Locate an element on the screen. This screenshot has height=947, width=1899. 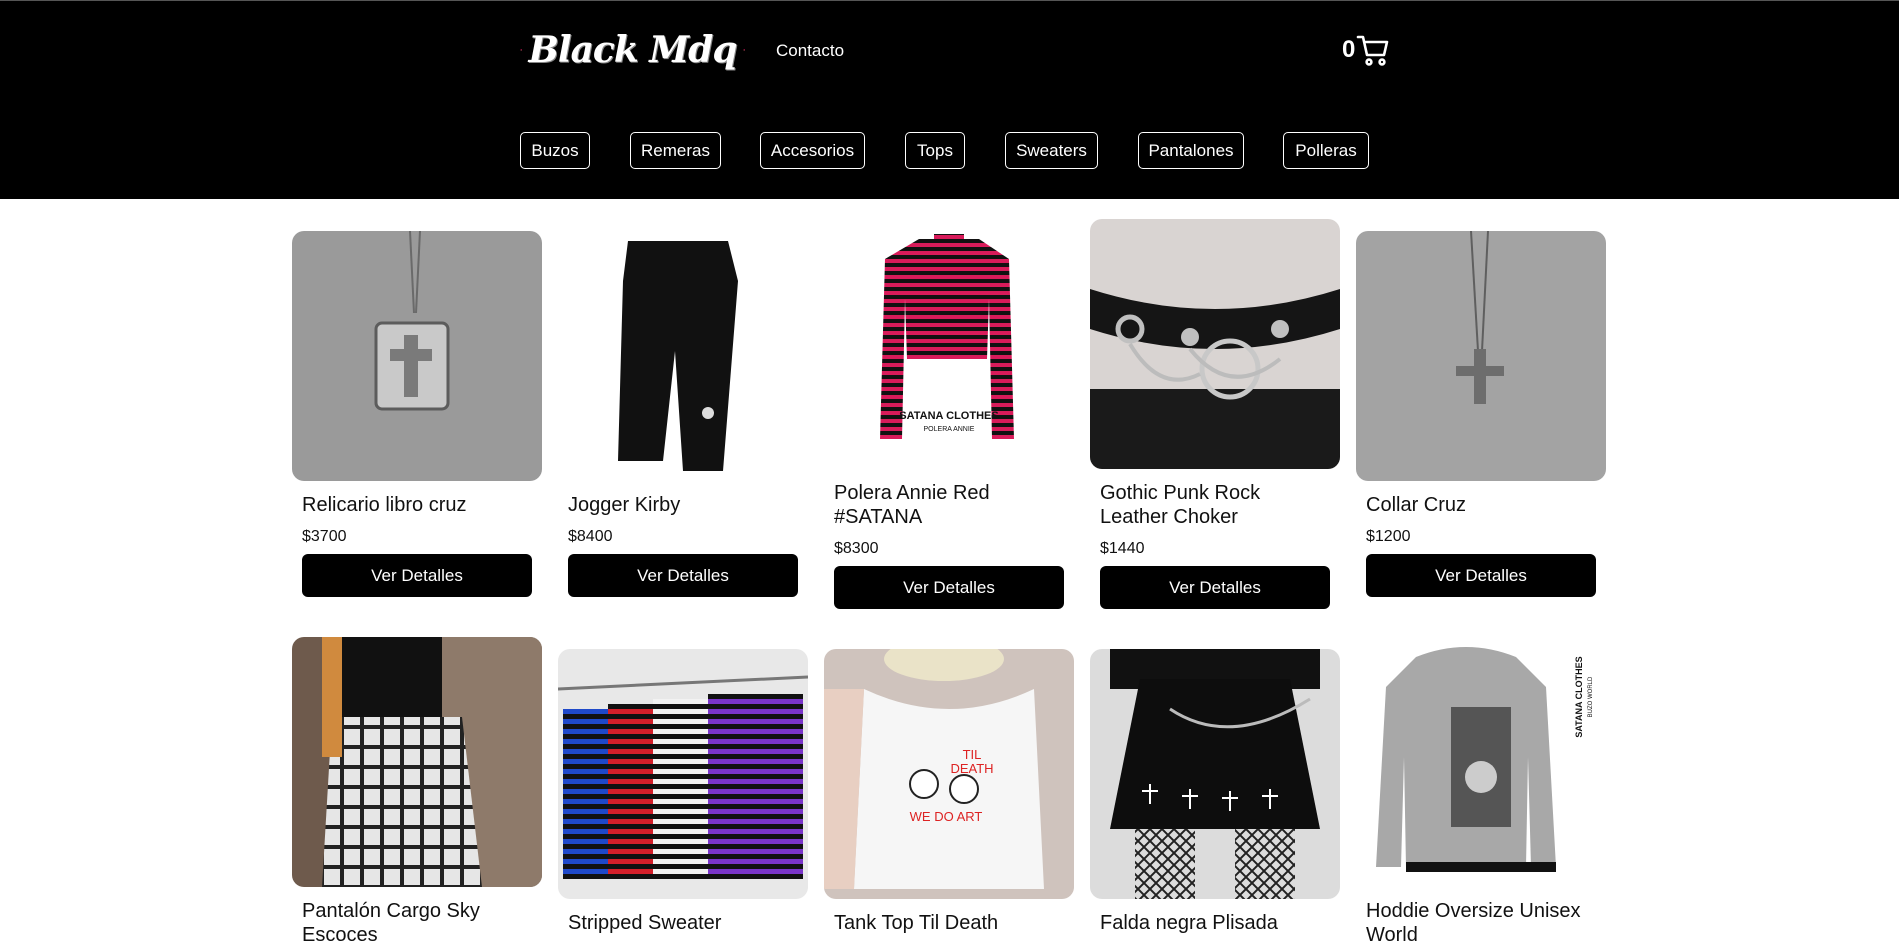
product-image-polera: SATANA CLOTHES POLERA ANNIE is located at coordinates (949, 344).